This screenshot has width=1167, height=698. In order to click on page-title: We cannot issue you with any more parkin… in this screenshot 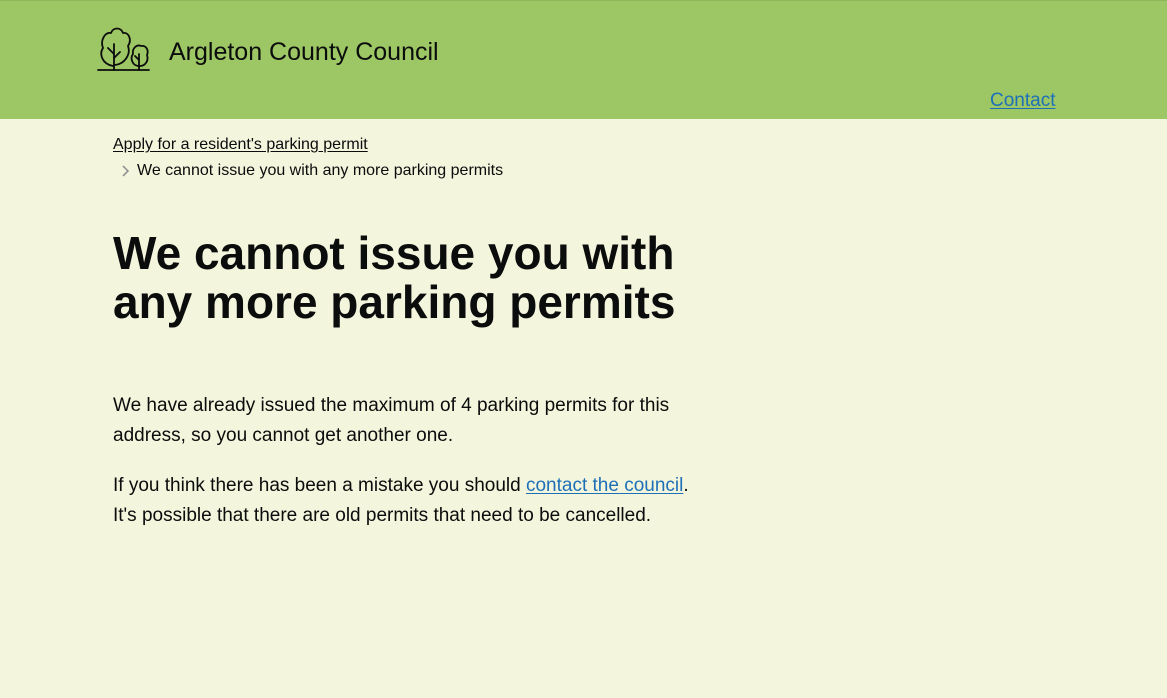, I will do `click(394, 277)`.